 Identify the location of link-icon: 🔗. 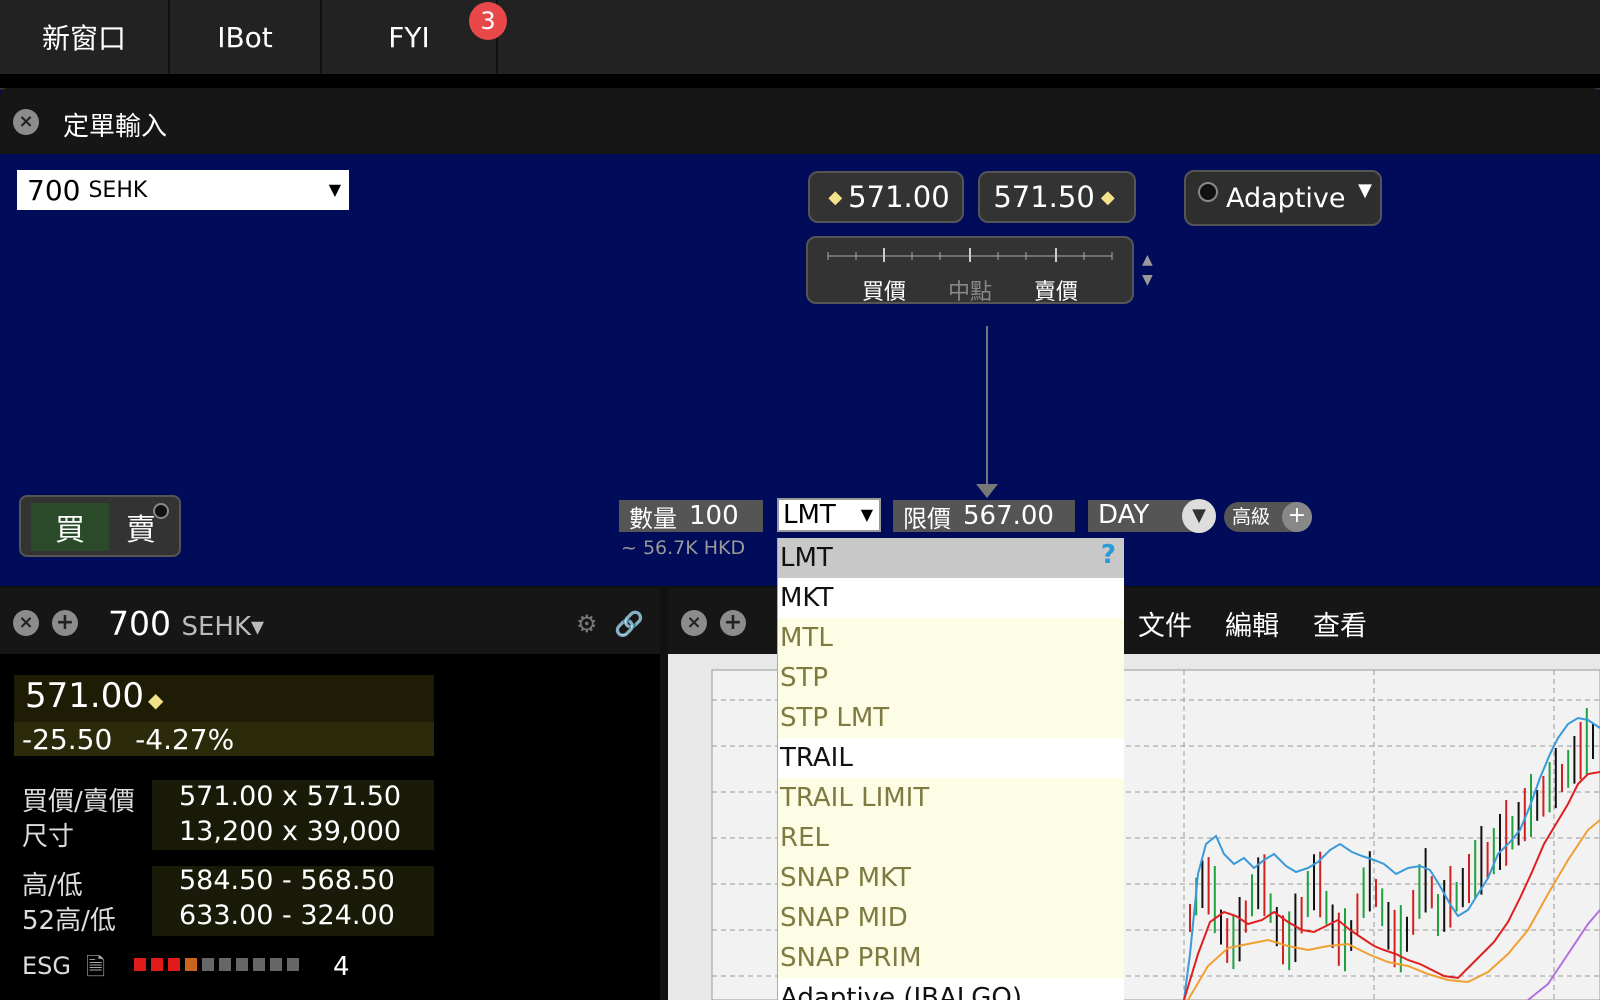
(629, 624).